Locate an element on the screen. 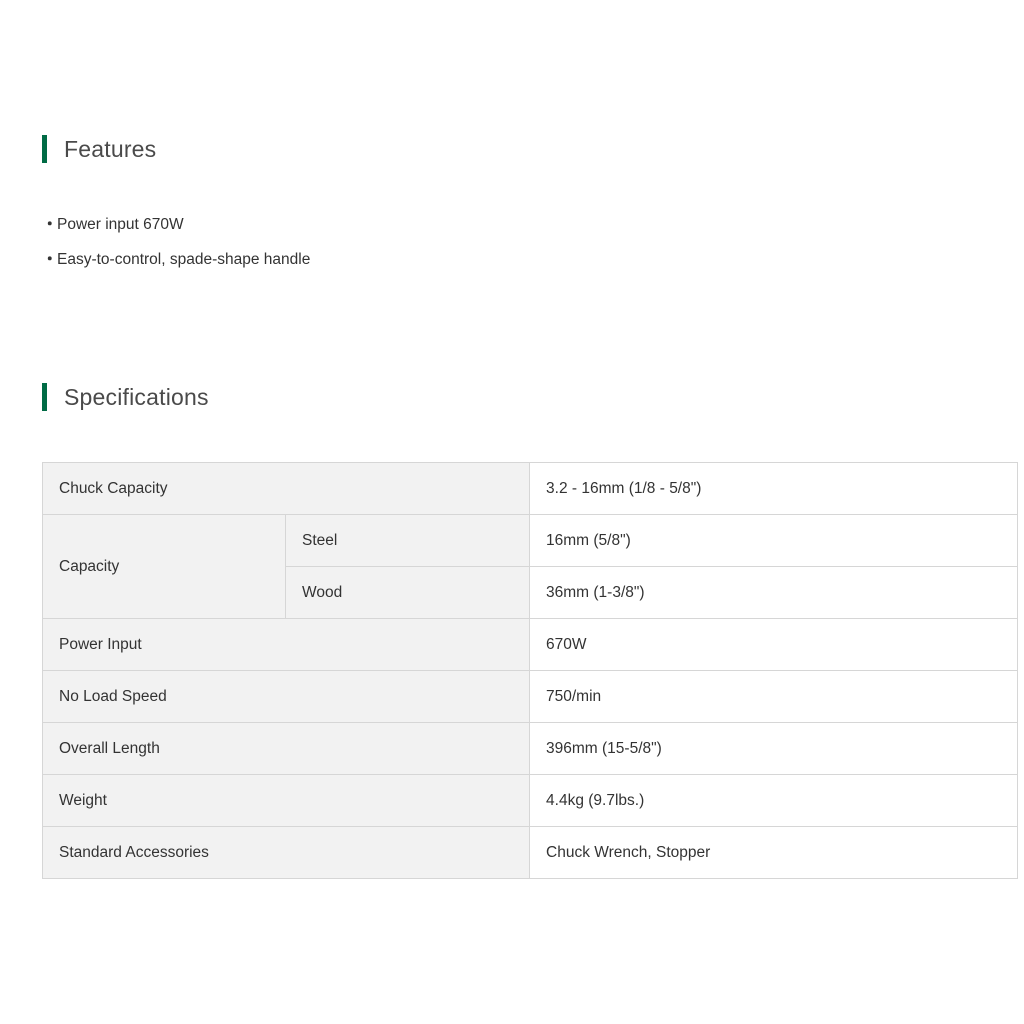 This screenshot has height=1024, width=1024. table-row: Overall Length 396mm (15-5/8") is located at coordinates (530, 748).